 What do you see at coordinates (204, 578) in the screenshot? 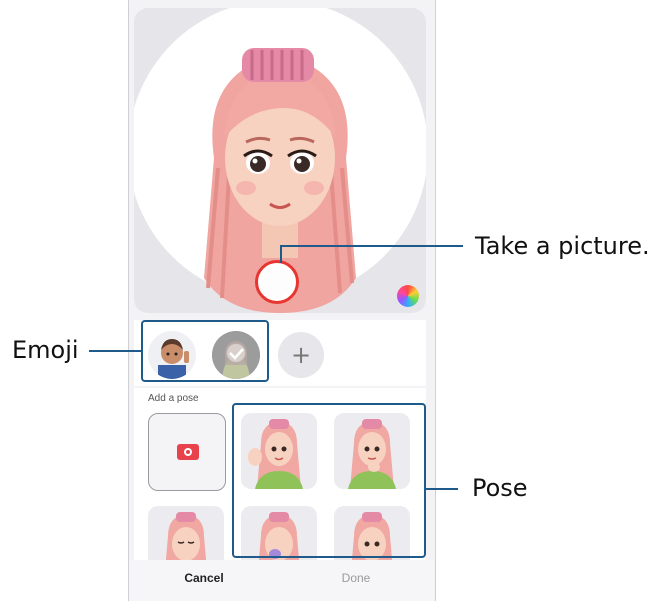
I see `cancel-button: Cancel` at bounding box center [204, 578].